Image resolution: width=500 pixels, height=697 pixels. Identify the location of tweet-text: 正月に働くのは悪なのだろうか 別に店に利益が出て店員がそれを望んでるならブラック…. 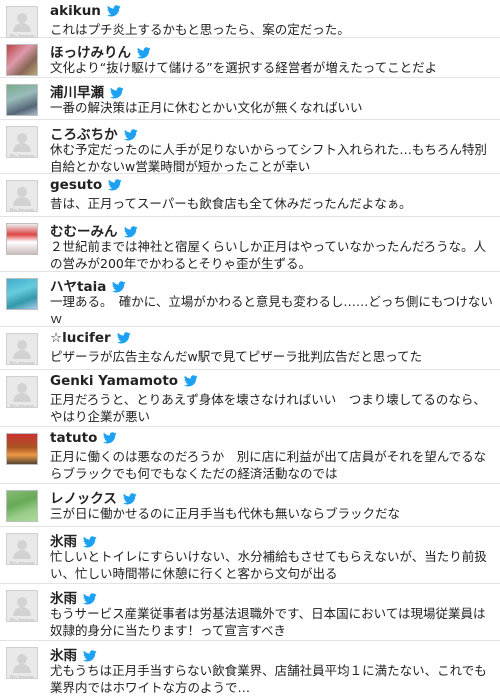
(268, 465).